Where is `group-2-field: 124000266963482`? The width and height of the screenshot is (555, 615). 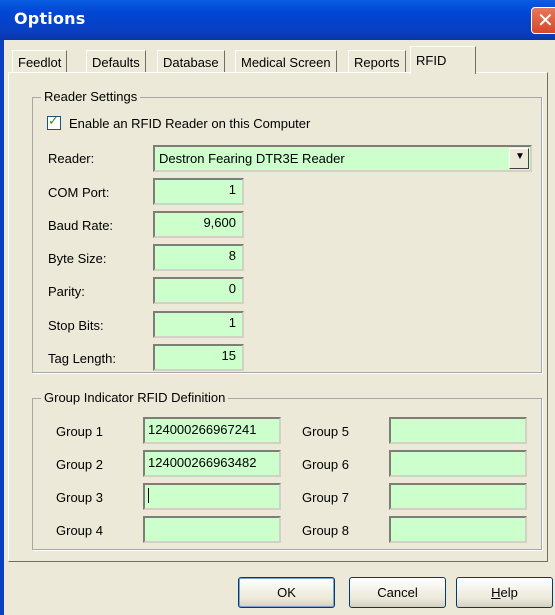 group-2-field: 124000266963482 is located at coordinates (212, 463).